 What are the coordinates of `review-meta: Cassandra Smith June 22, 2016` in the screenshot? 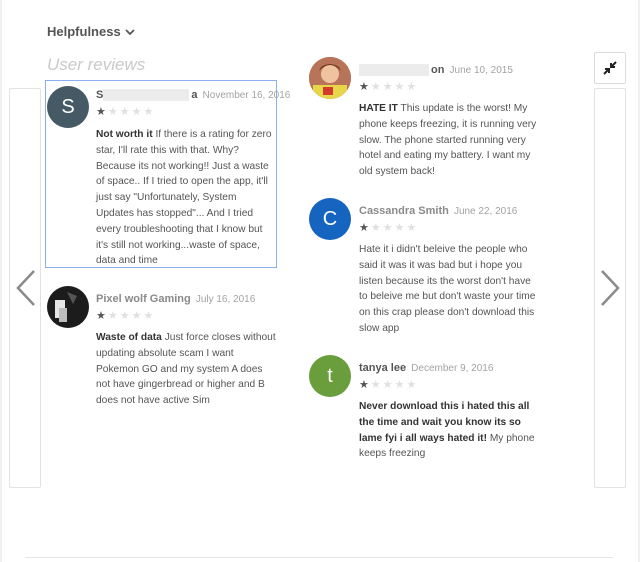 It's located at (438, 211).